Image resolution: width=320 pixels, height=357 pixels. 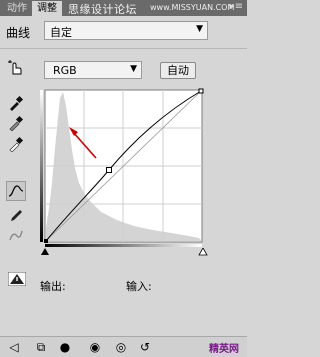 I want to click on curve-point-tool-icon, so click(x=16, y=191).